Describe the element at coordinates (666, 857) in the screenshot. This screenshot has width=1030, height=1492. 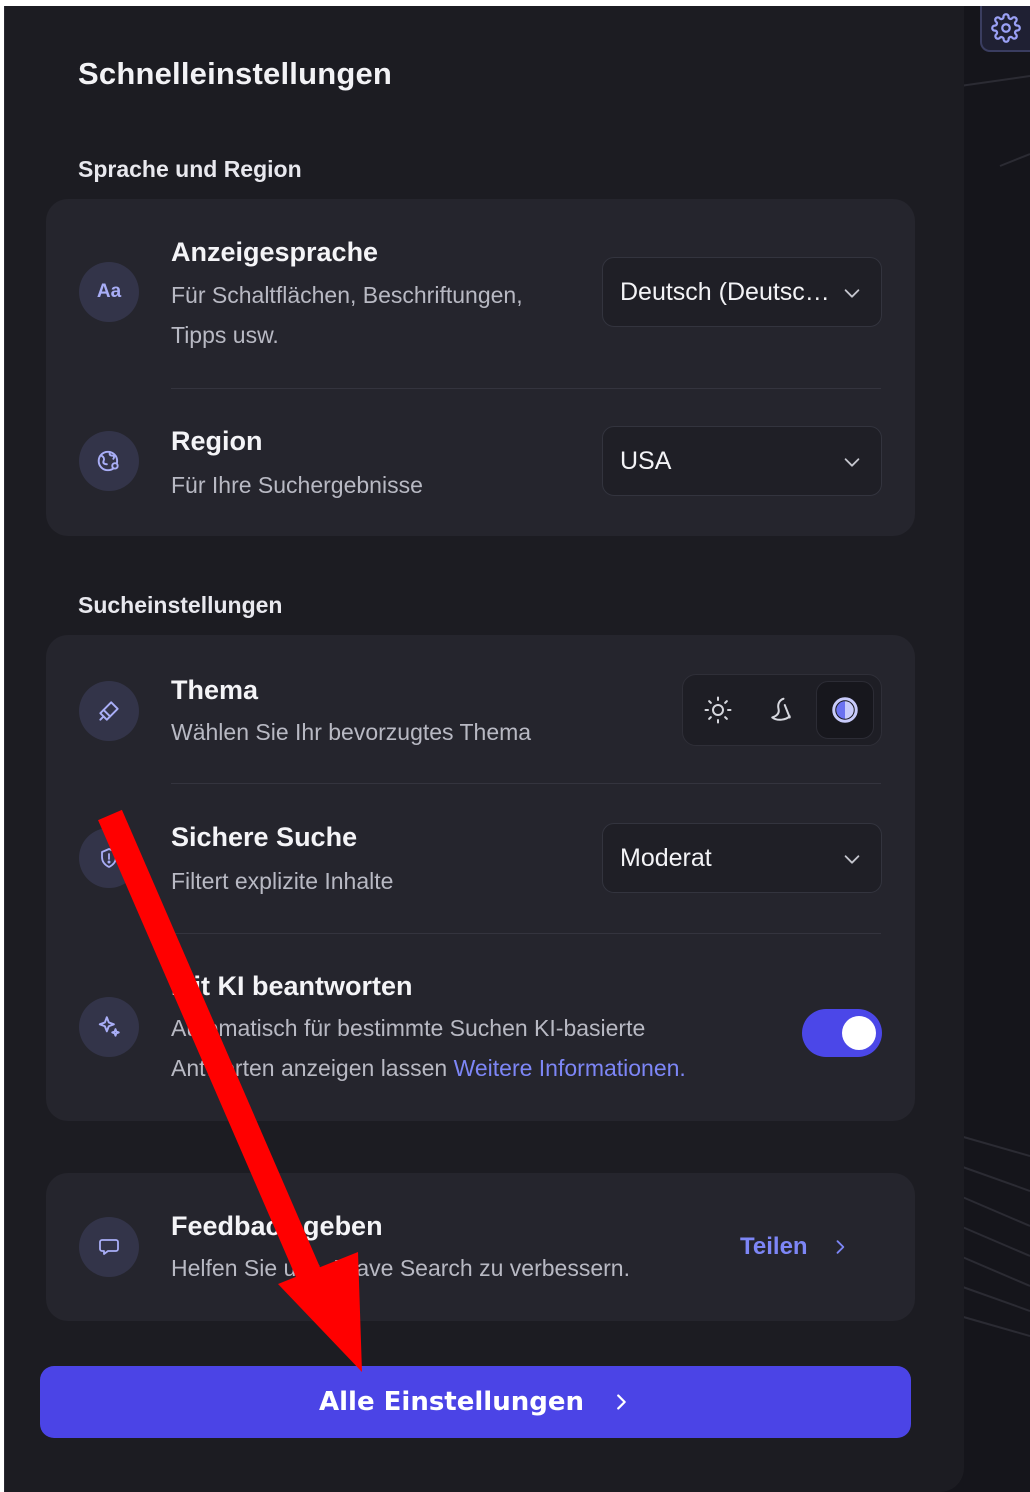
I see `safe-search-selected-value: Moderat` at that location.